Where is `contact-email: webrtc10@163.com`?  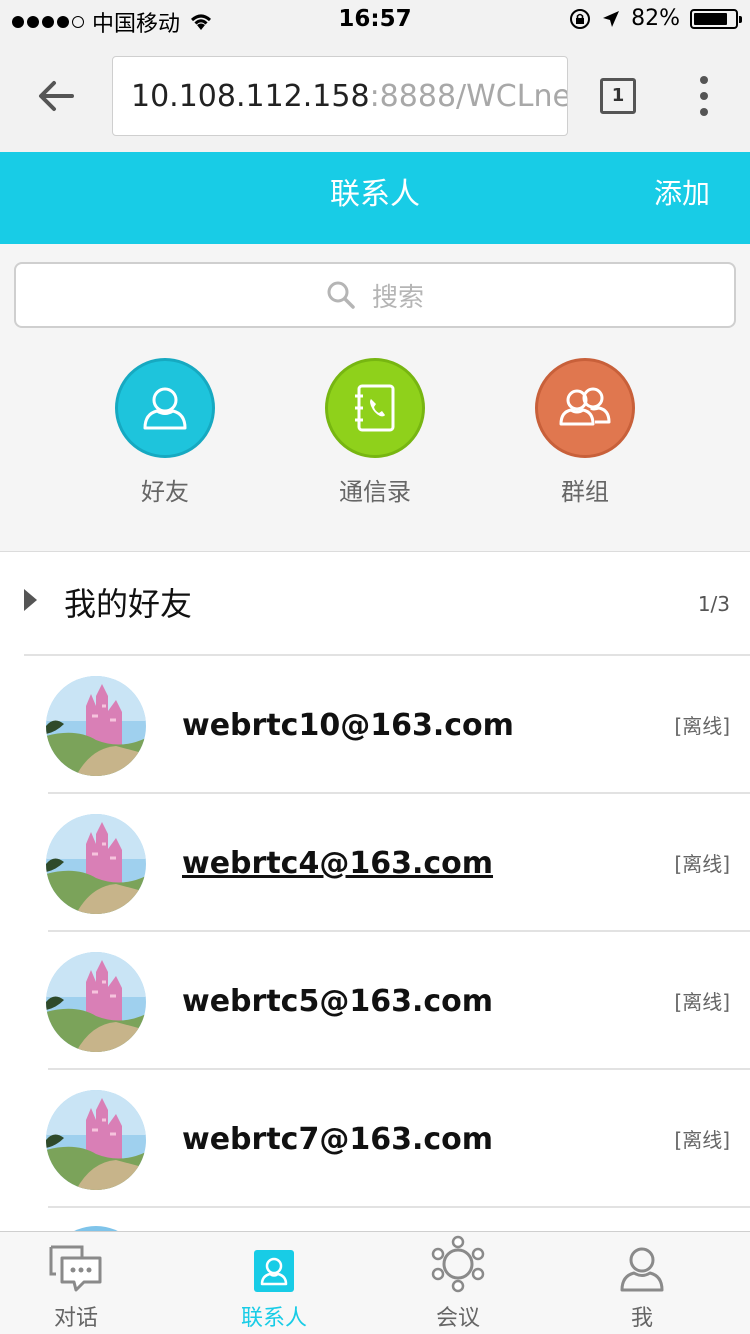 contact-email: webrtc10@163.com is located at coordinates (348, 725).